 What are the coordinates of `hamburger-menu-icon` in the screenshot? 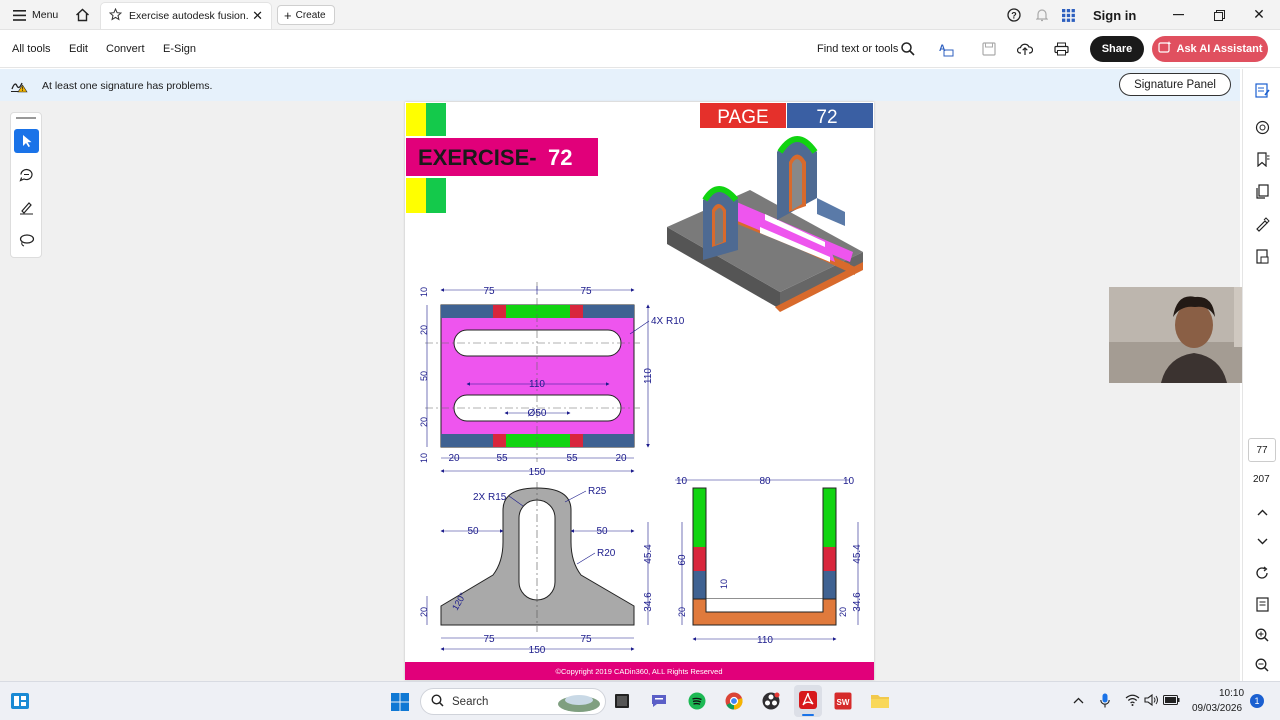 It's located at (19, 15).